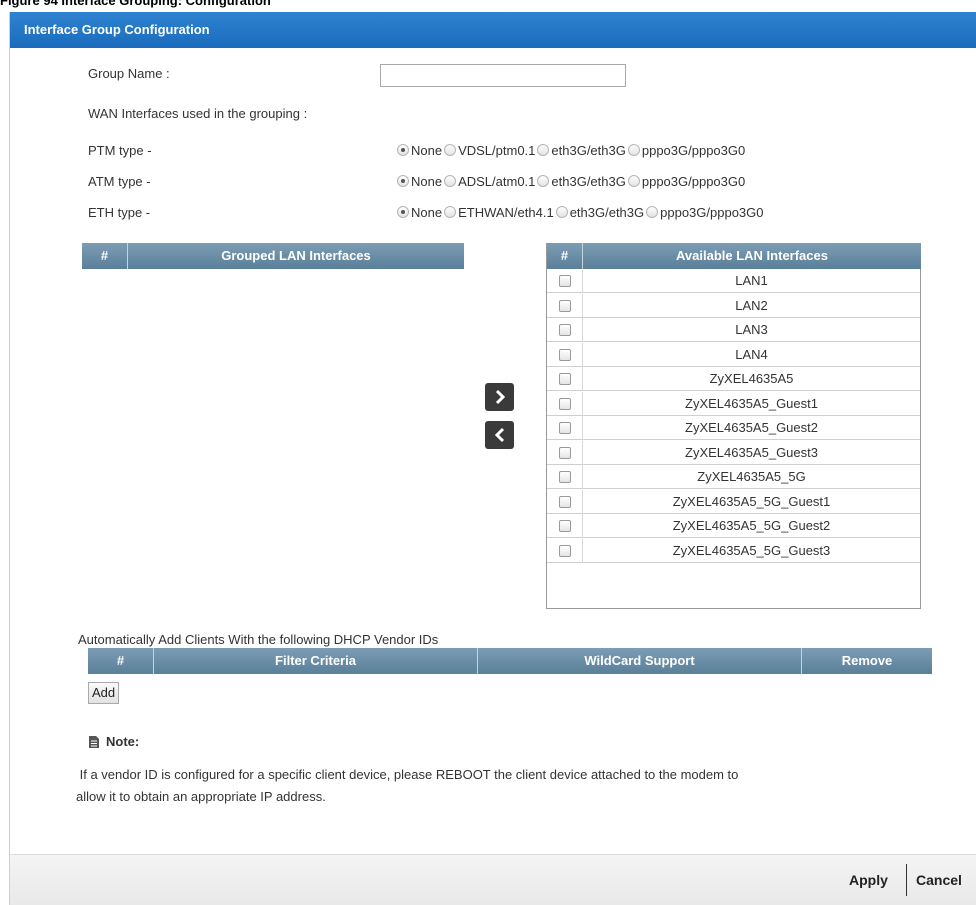  I want to click on available-lan-row: ZyXEL4635A5_5G_Guest3, so click(733, 550).